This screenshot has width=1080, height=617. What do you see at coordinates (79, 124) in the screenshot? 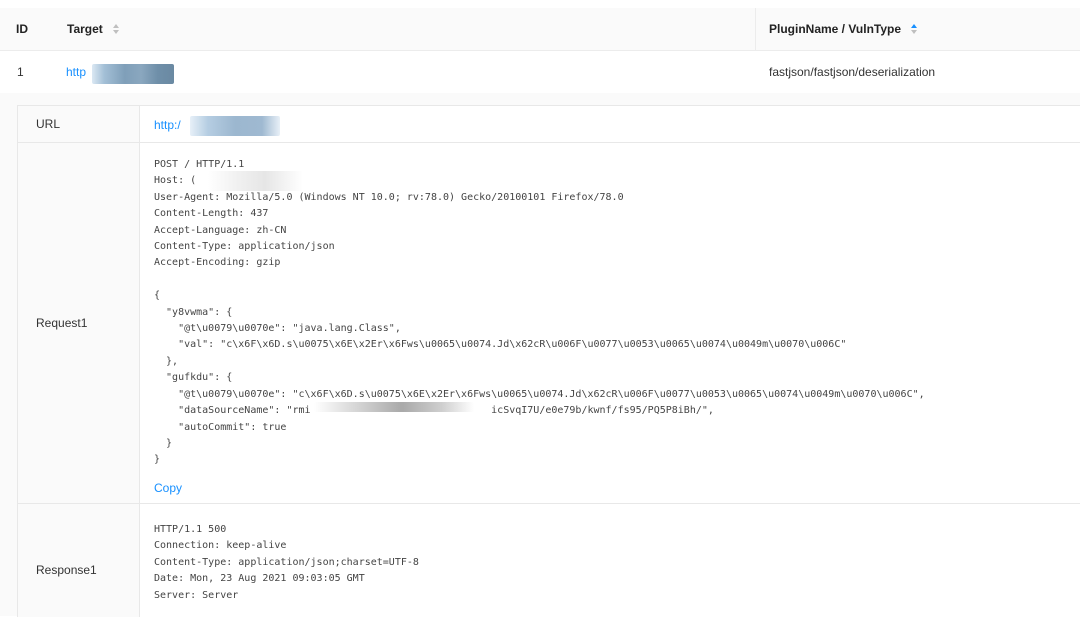
I see `url-label-cell: URL` at bounding box center [79, 124].